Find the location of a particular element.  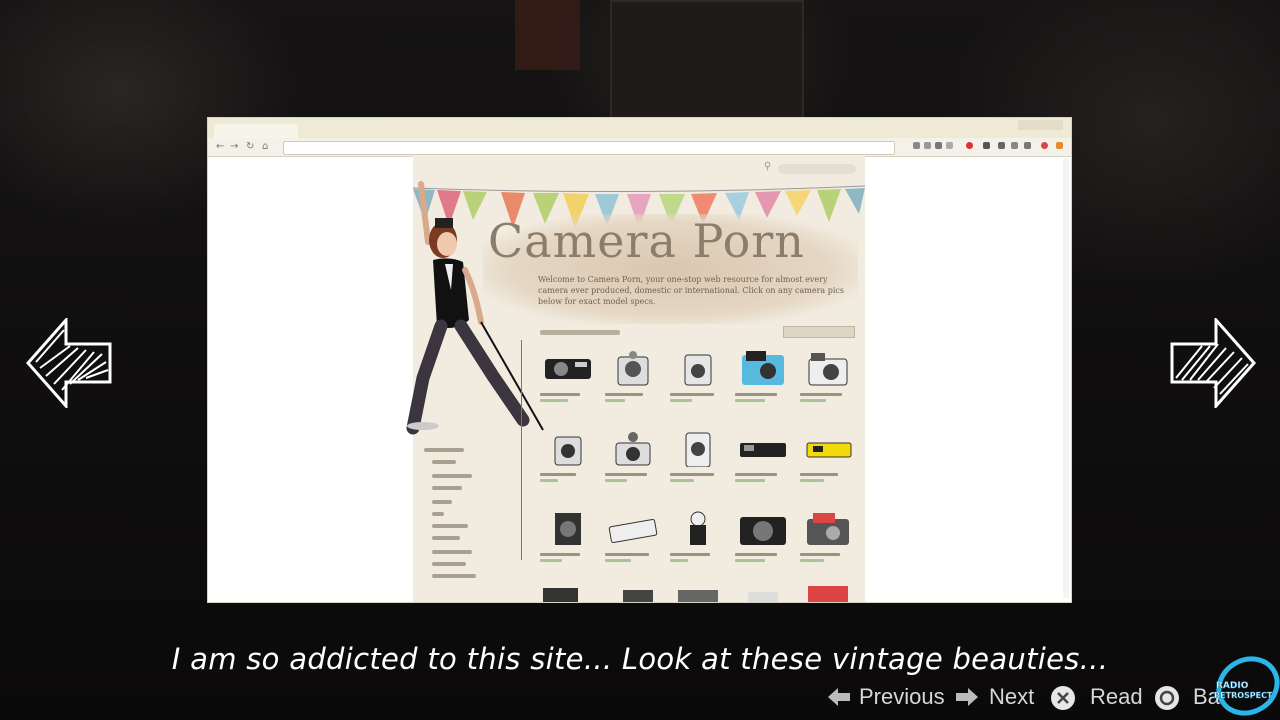

sidebar-heading is located at coordinates (444, 450).